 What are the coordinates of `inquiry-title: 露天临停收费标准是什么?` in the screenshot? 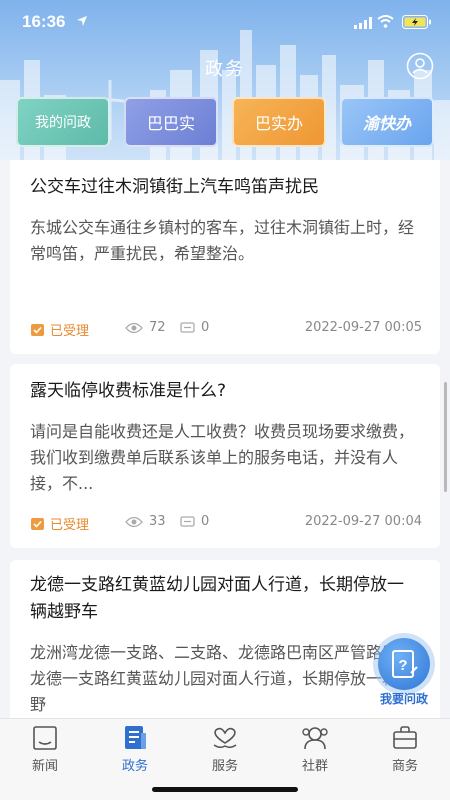 It's located at (128, 391).